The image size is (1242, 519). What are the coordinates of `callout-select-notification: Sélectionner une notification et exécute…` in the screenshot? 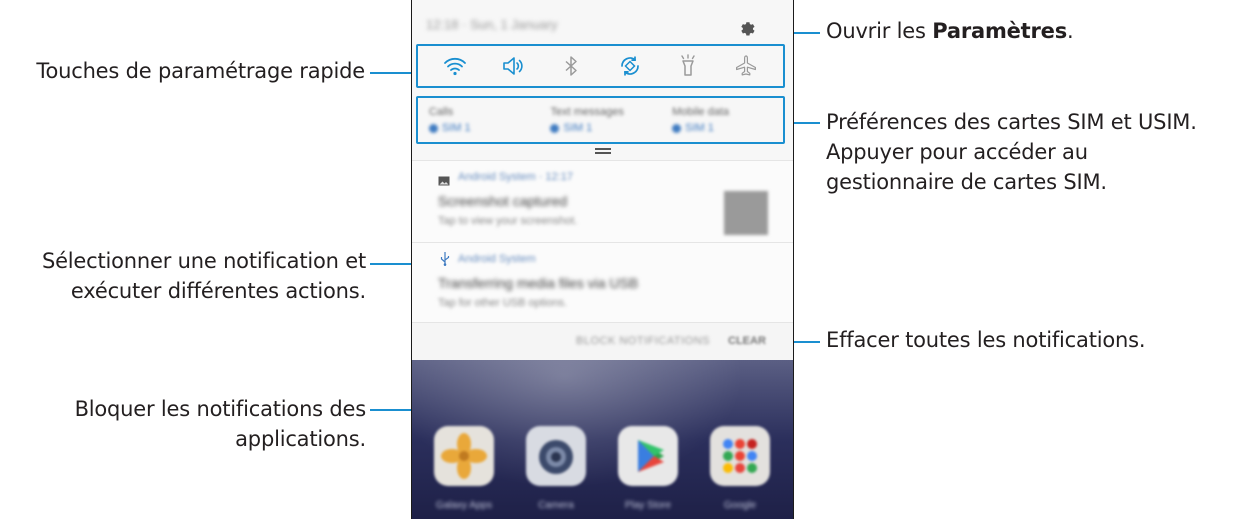 It's located at (183, 276).